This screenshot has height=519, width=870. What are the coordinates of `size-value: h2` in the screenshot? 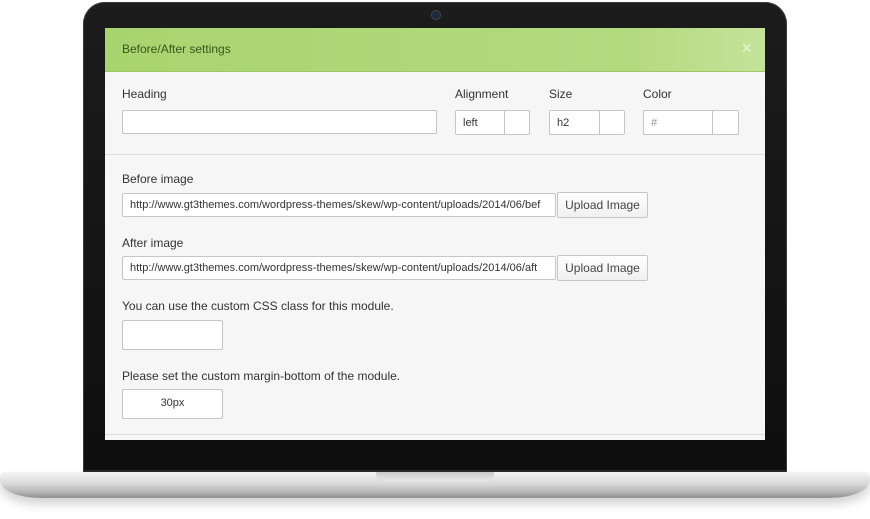 It's located at (563, 123).